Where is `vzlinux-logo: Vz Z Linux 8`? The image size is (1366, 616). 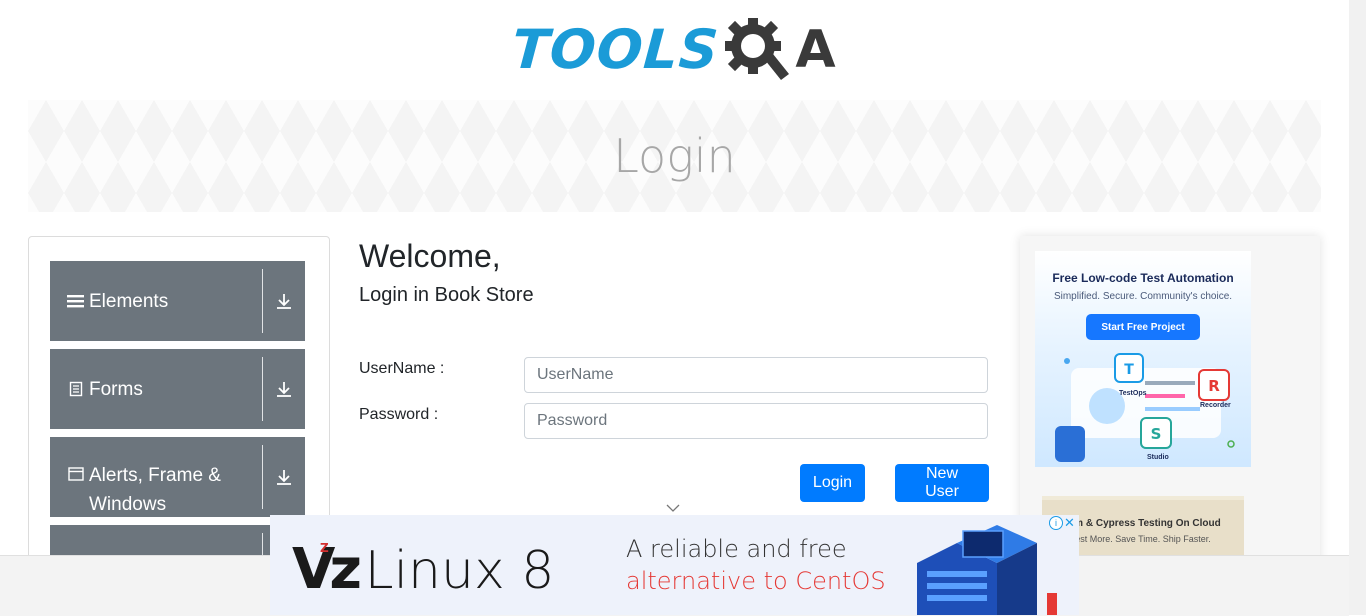 vzlinux-logo: Vz Z Linux 8 is located at coordinates (423, 569).